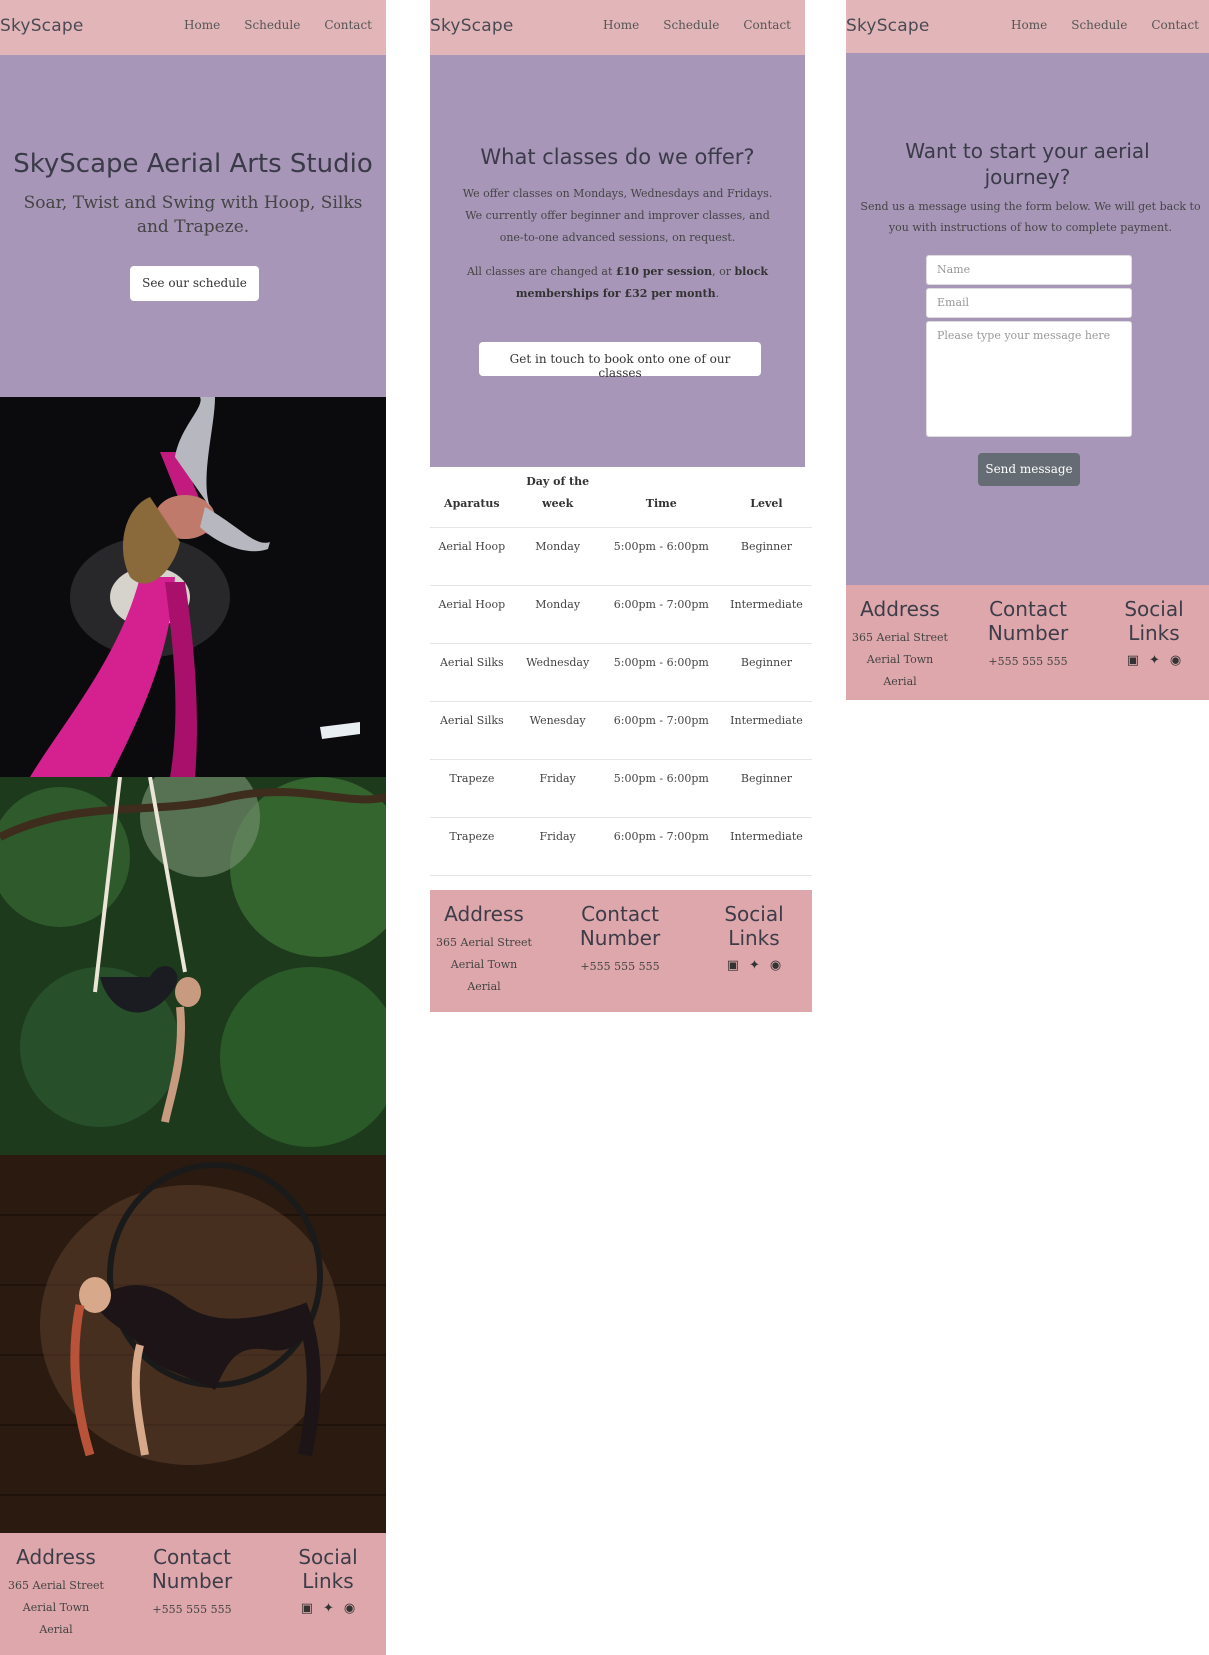 This screenshot has width=1209, height=1655. Describe the element at coordinates (557, 672) in the screenshot. I see `table-cell: Wednesday` at that location.